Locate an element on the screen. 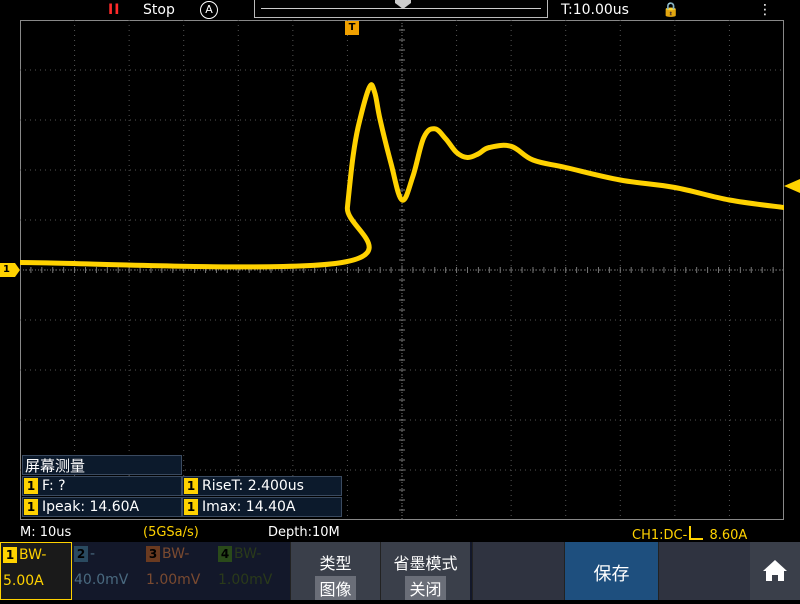 Image resolution: width=800 pixels, height=604 pixels. measurement-value: F: ? is located at coordinates (54, 486).